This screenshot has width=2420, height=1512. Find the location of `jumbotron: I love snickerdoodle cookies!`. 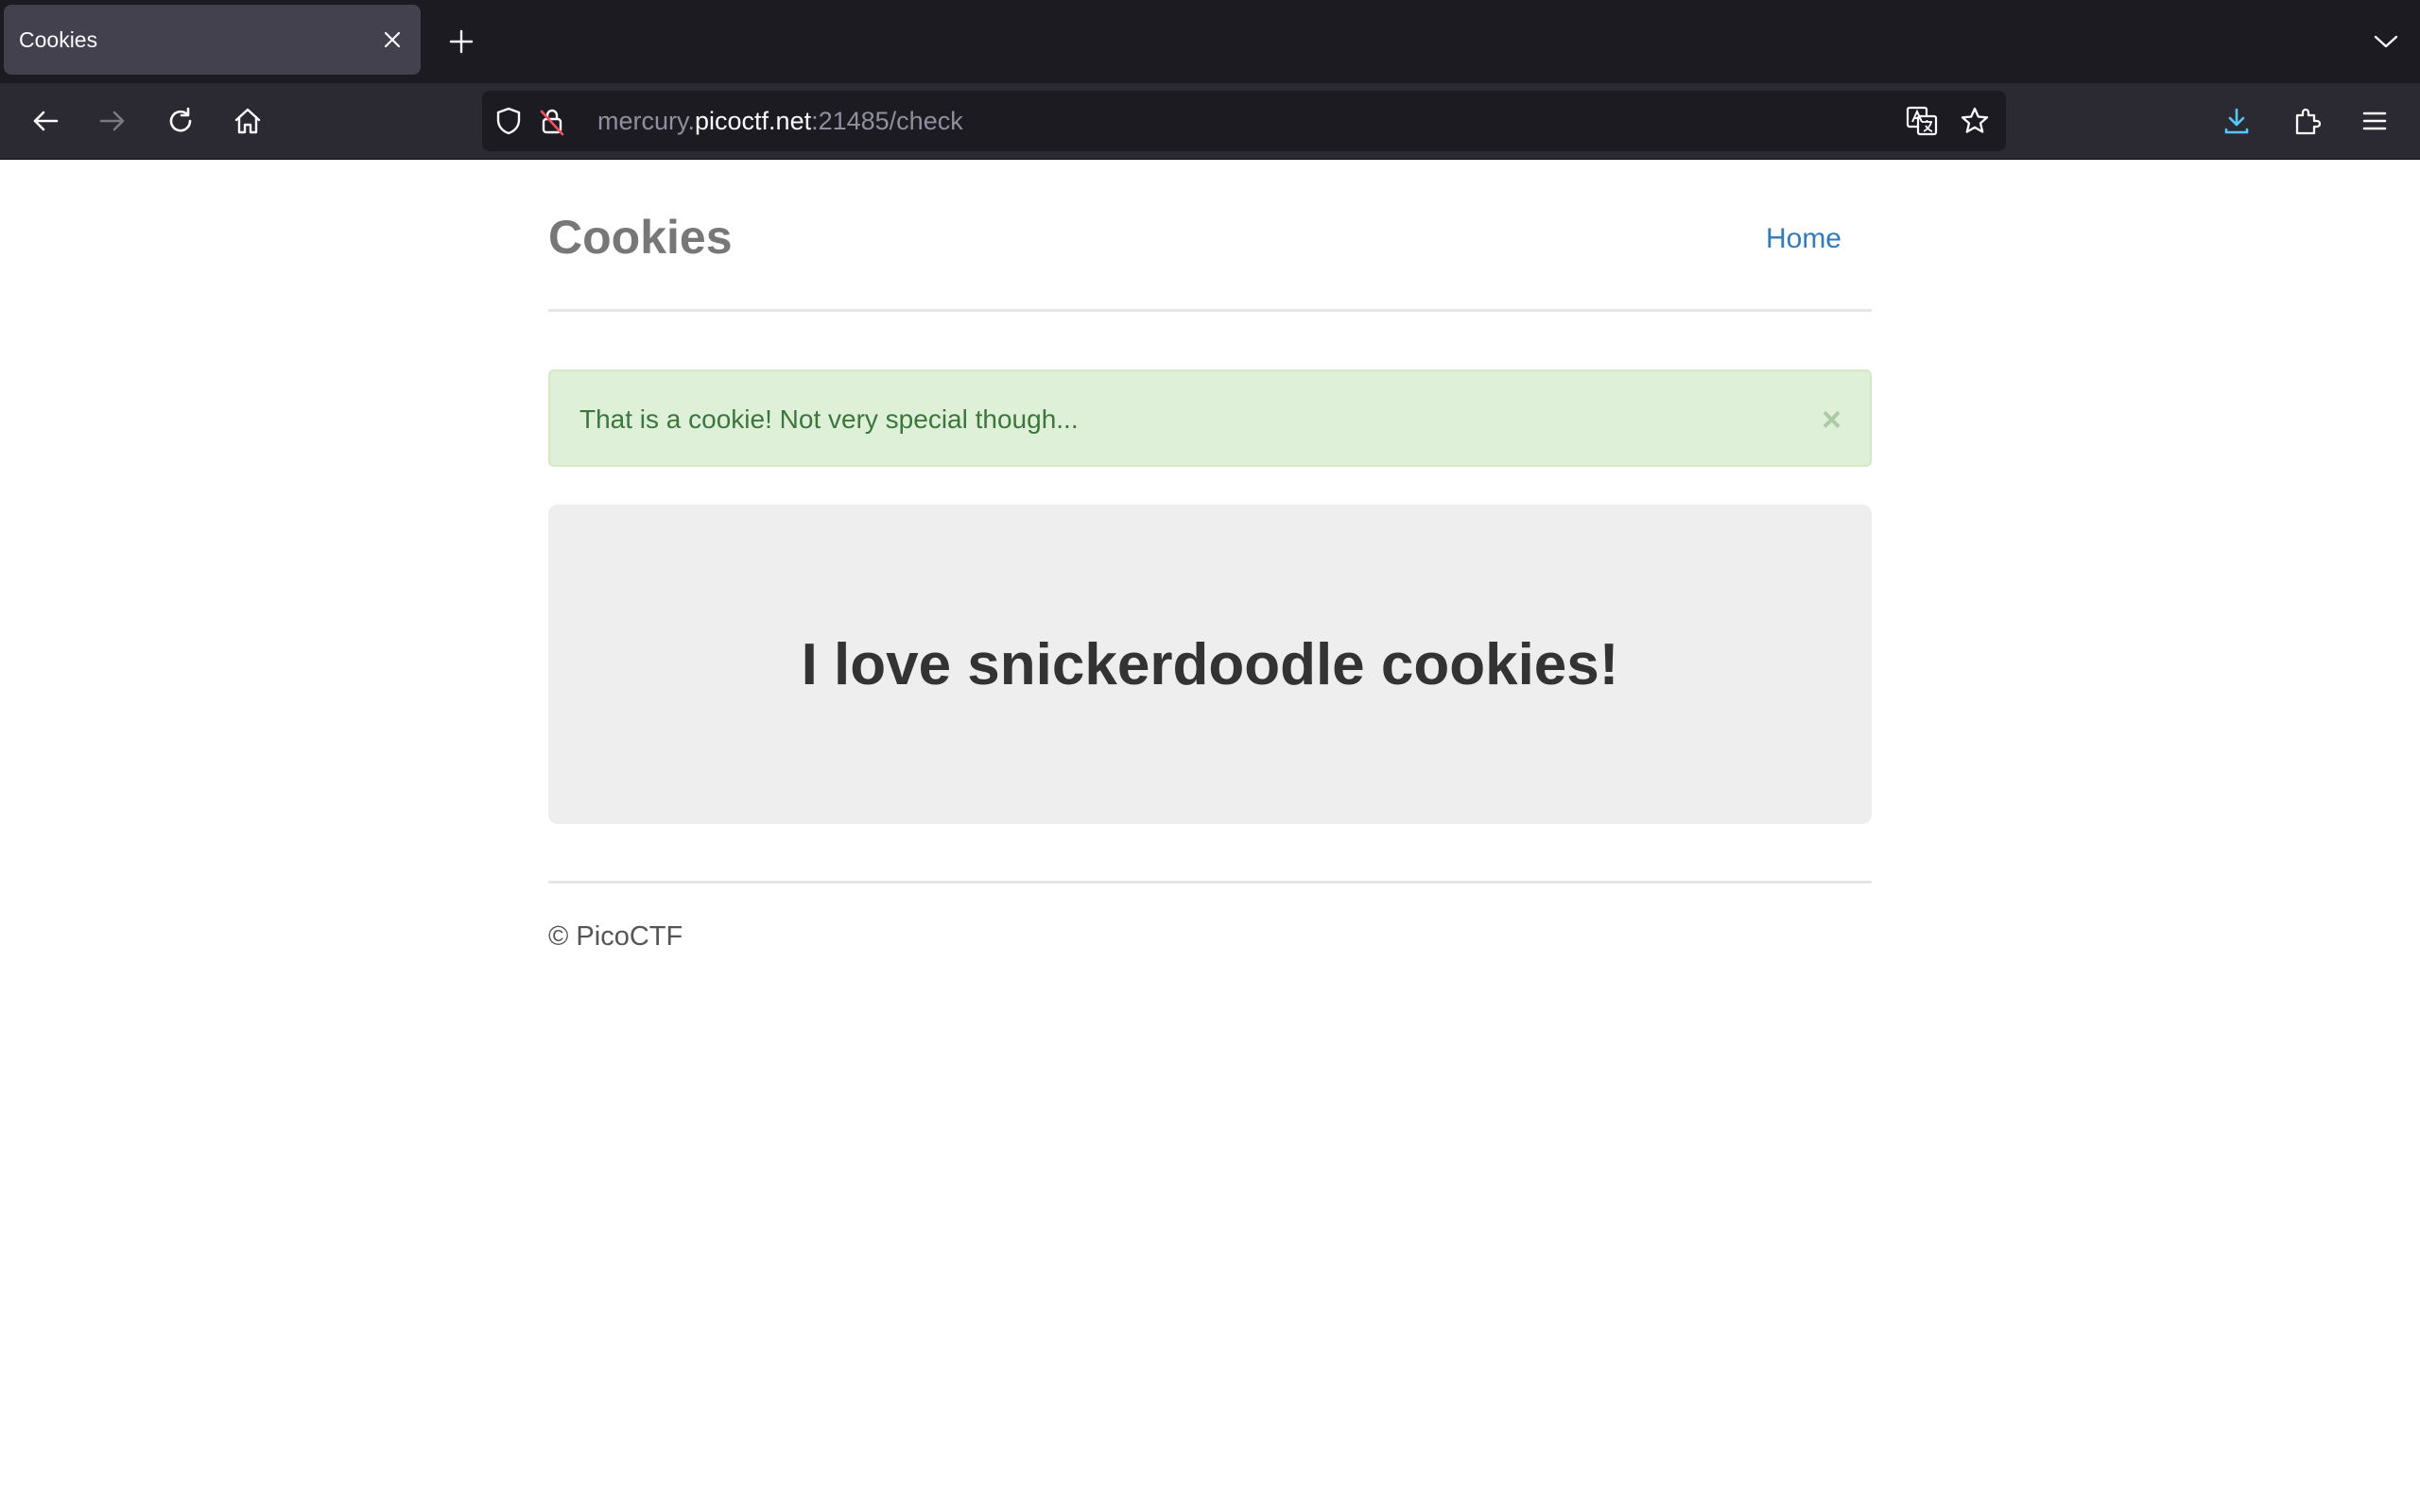

jumbotron: I love snickerdoodle cookies! is located at coordinates (1210, 664).